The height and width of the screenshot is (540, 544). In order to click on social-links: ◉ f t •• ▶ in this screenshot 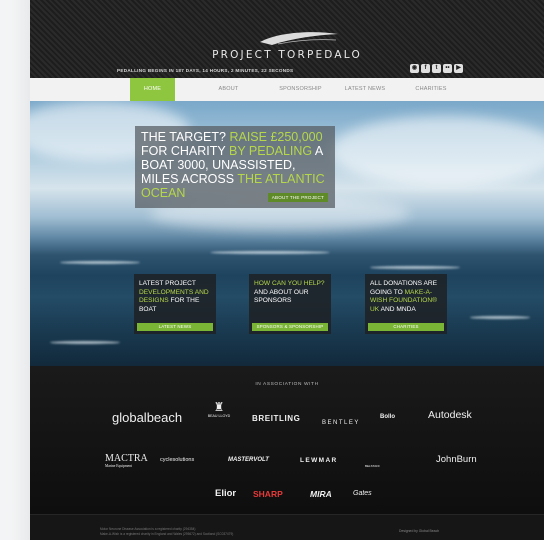, I will do `click(436, 68)`.